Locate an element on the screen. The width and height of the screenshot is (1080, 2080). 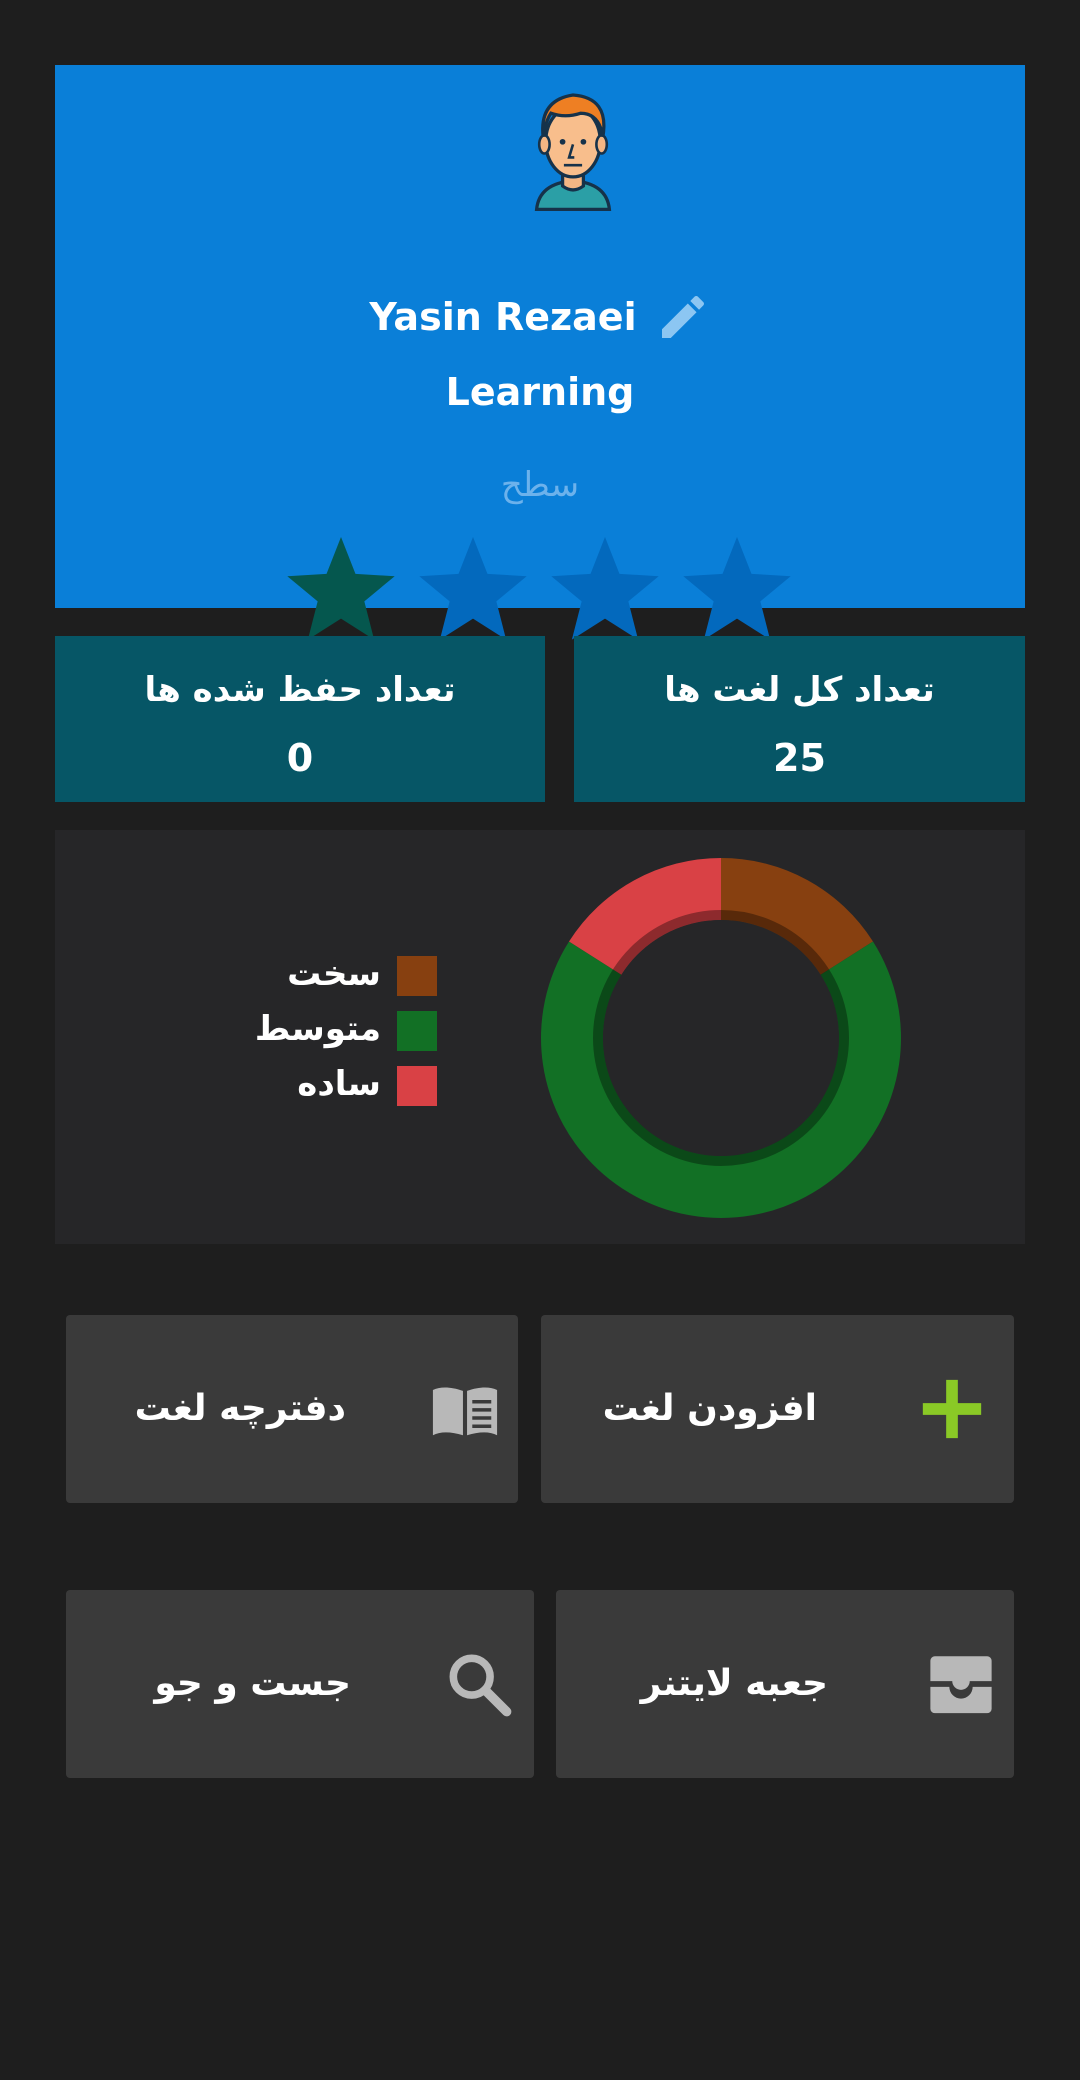
legend-label: سخت is located at coordinates (334, 974).